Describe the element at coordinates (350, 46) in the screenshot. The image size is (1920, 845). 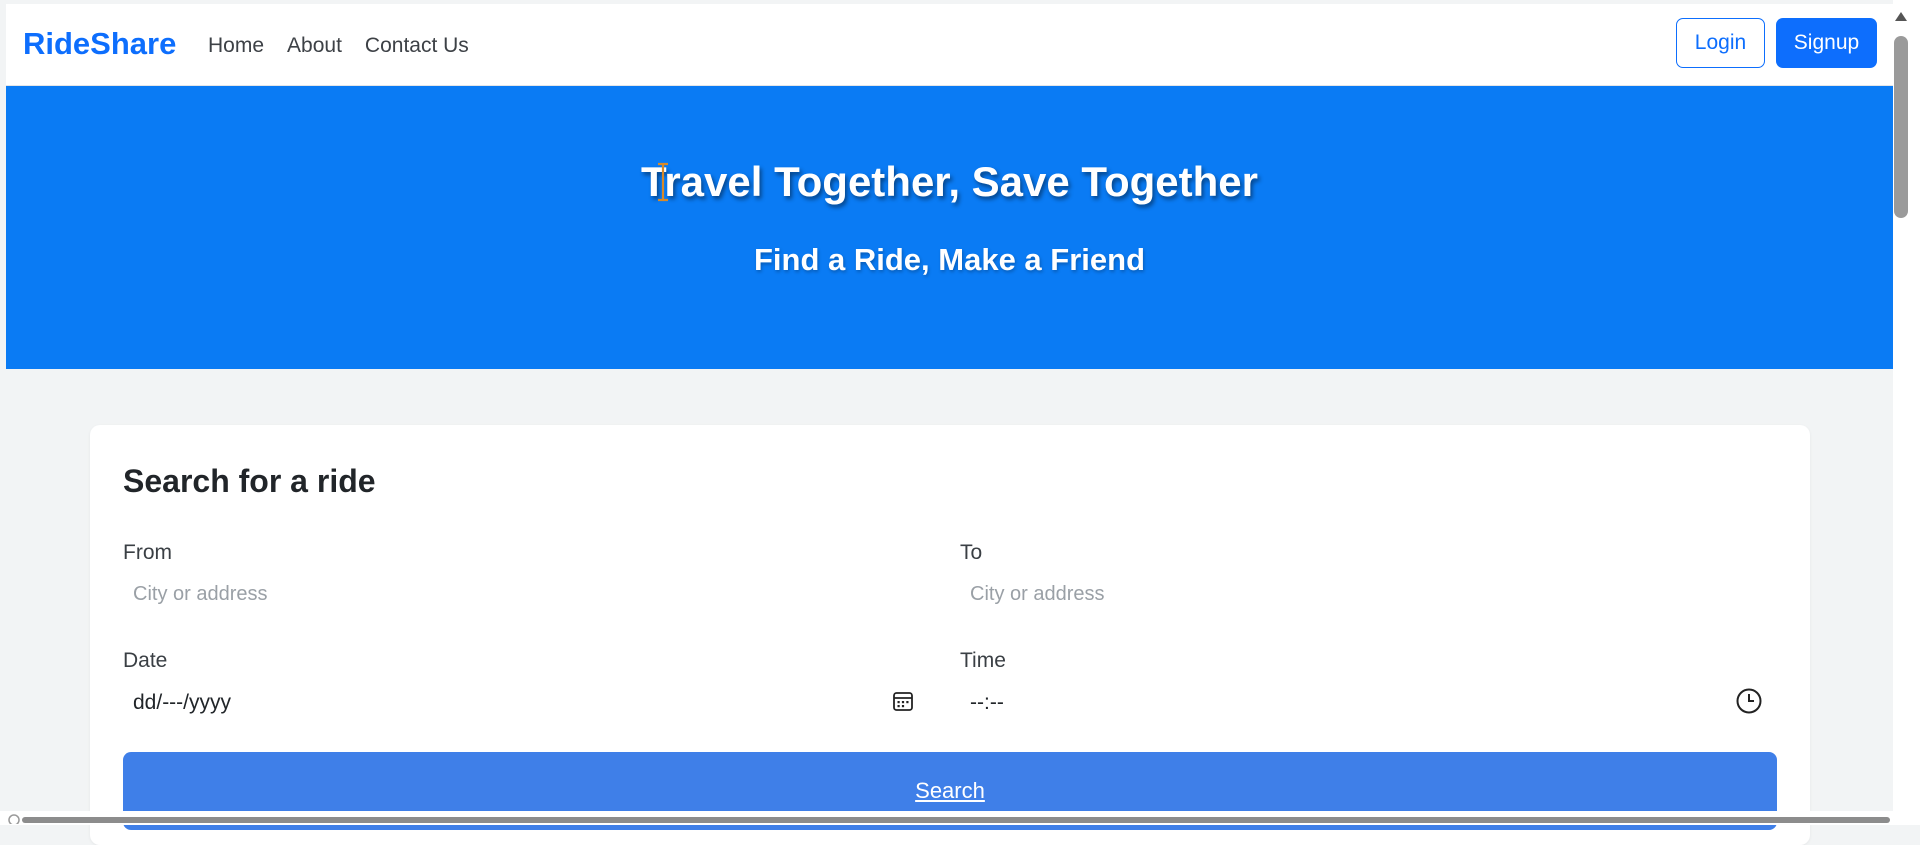
I see `nav-links: Home About Contact Us` at that location.